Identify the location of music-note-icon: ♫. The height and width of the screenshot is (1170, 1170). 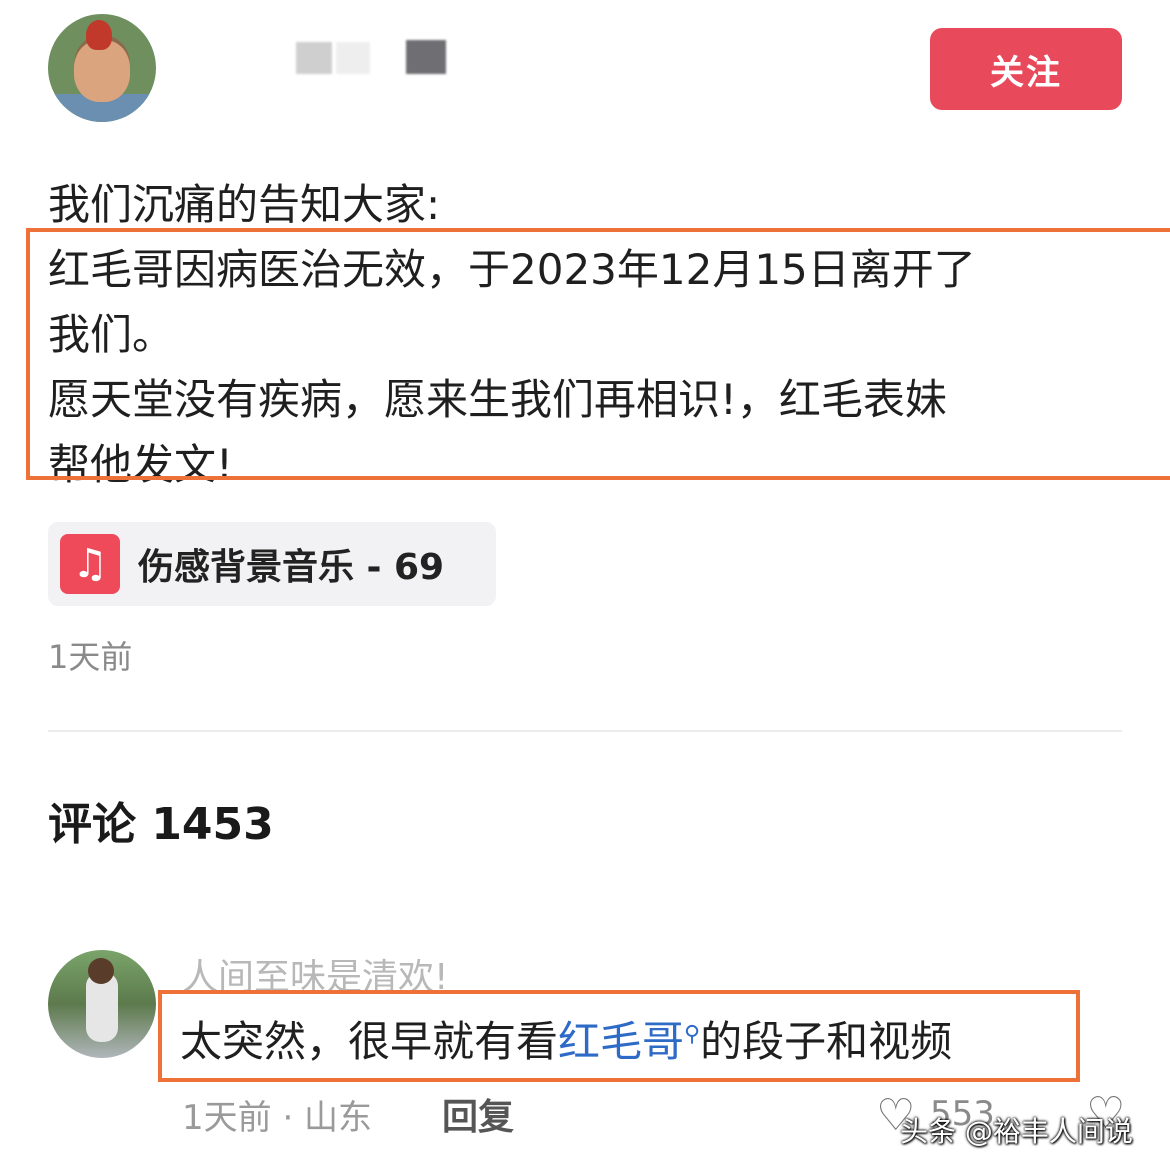
(90, 564).